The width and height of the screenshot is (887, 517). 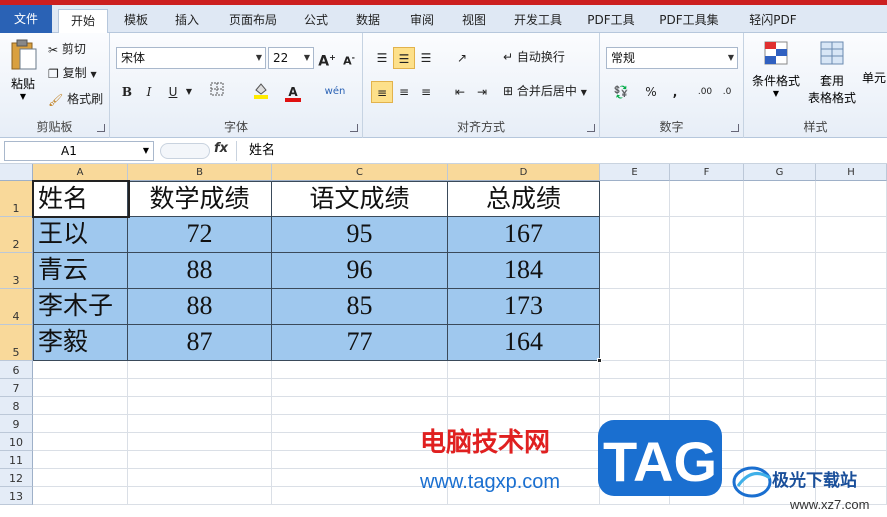 What do you see at coordinates (327, 58) in the screenshot?
I see `grow-font-icon: A+` at bounding box center [327, 58].